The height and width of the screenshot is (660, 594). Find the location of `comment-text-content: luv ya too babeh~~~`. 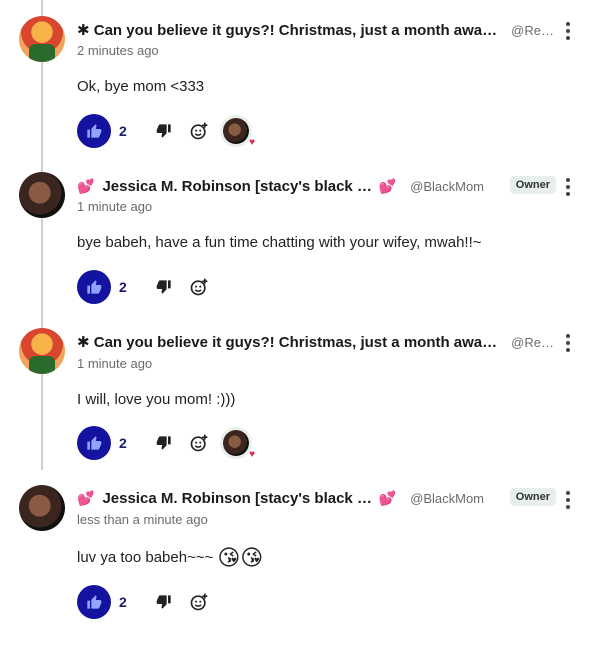

comment-text-content: luv ya too babeh~~~ is located at coordinates (145, 557).